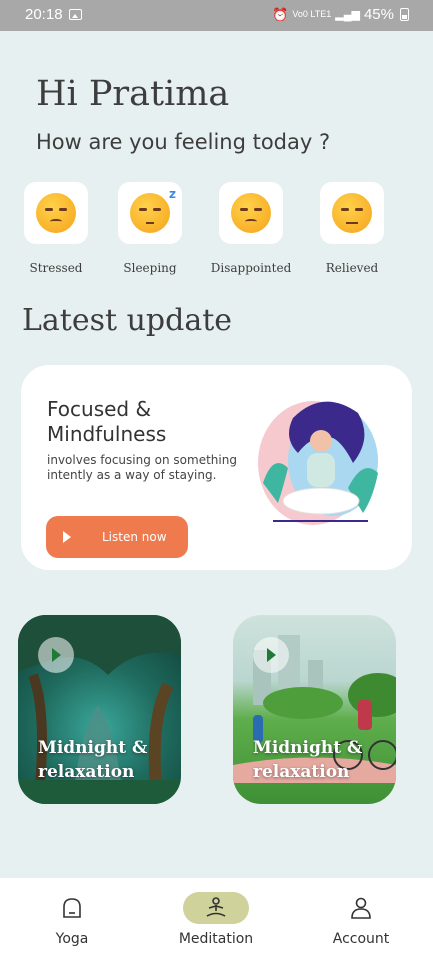 The height and width of the screenshot is (962, 433). I want to click on nav-label: Account, so click(361, 939).